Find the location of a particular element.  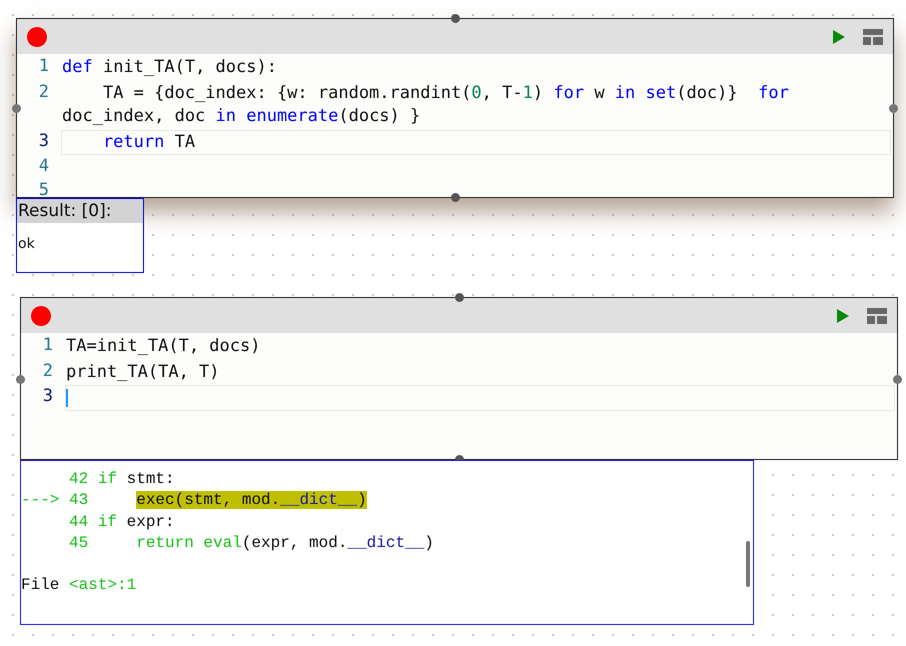

result-output: ok is located at coordinates (26, 244).